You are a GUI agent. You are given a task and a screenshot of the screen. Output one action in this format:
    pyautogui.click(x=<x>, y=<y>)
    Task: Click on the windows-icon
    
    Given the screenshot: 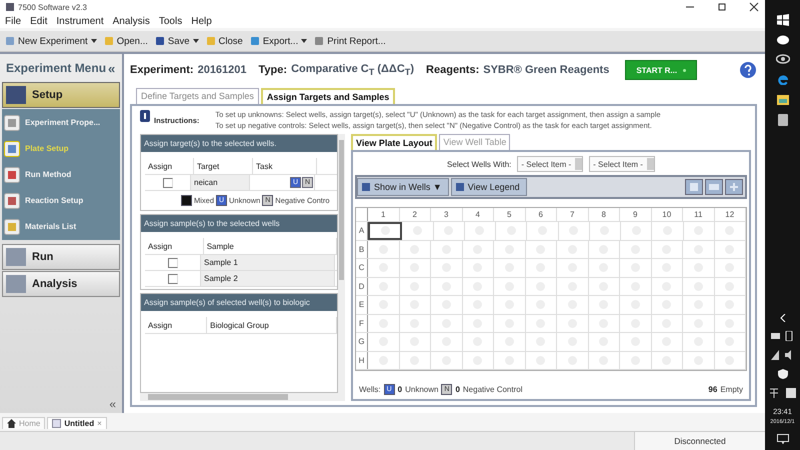 What is the action you would take?
    pyautogui.click(x=782, y=20)
    